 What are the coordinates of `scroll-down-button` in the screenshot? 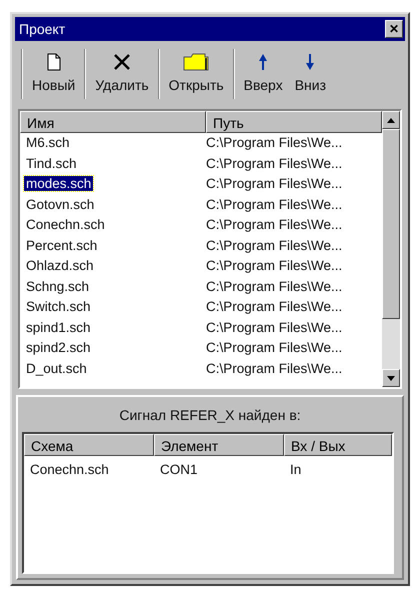 It's located at (391, 378).